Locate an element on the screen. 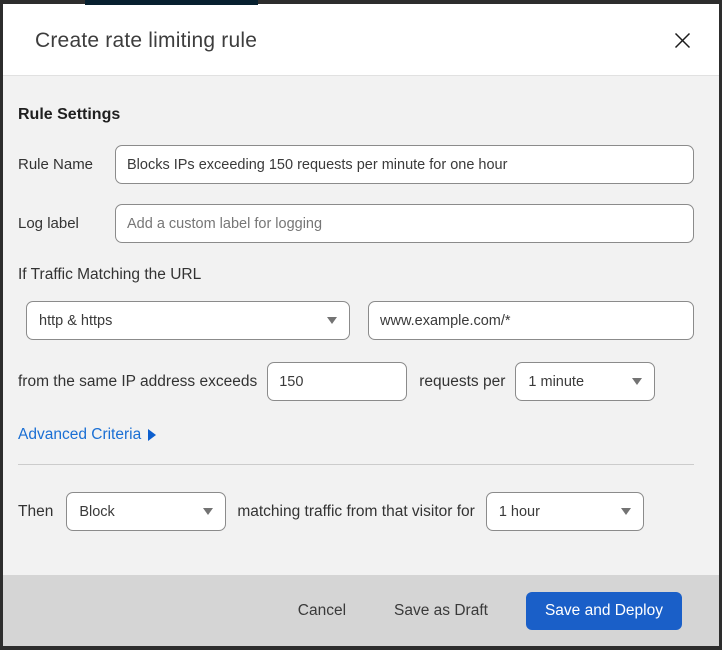 This screenshot has width=722, height=650. scheme-select-value: http & https is located at coordinates (76, 320).